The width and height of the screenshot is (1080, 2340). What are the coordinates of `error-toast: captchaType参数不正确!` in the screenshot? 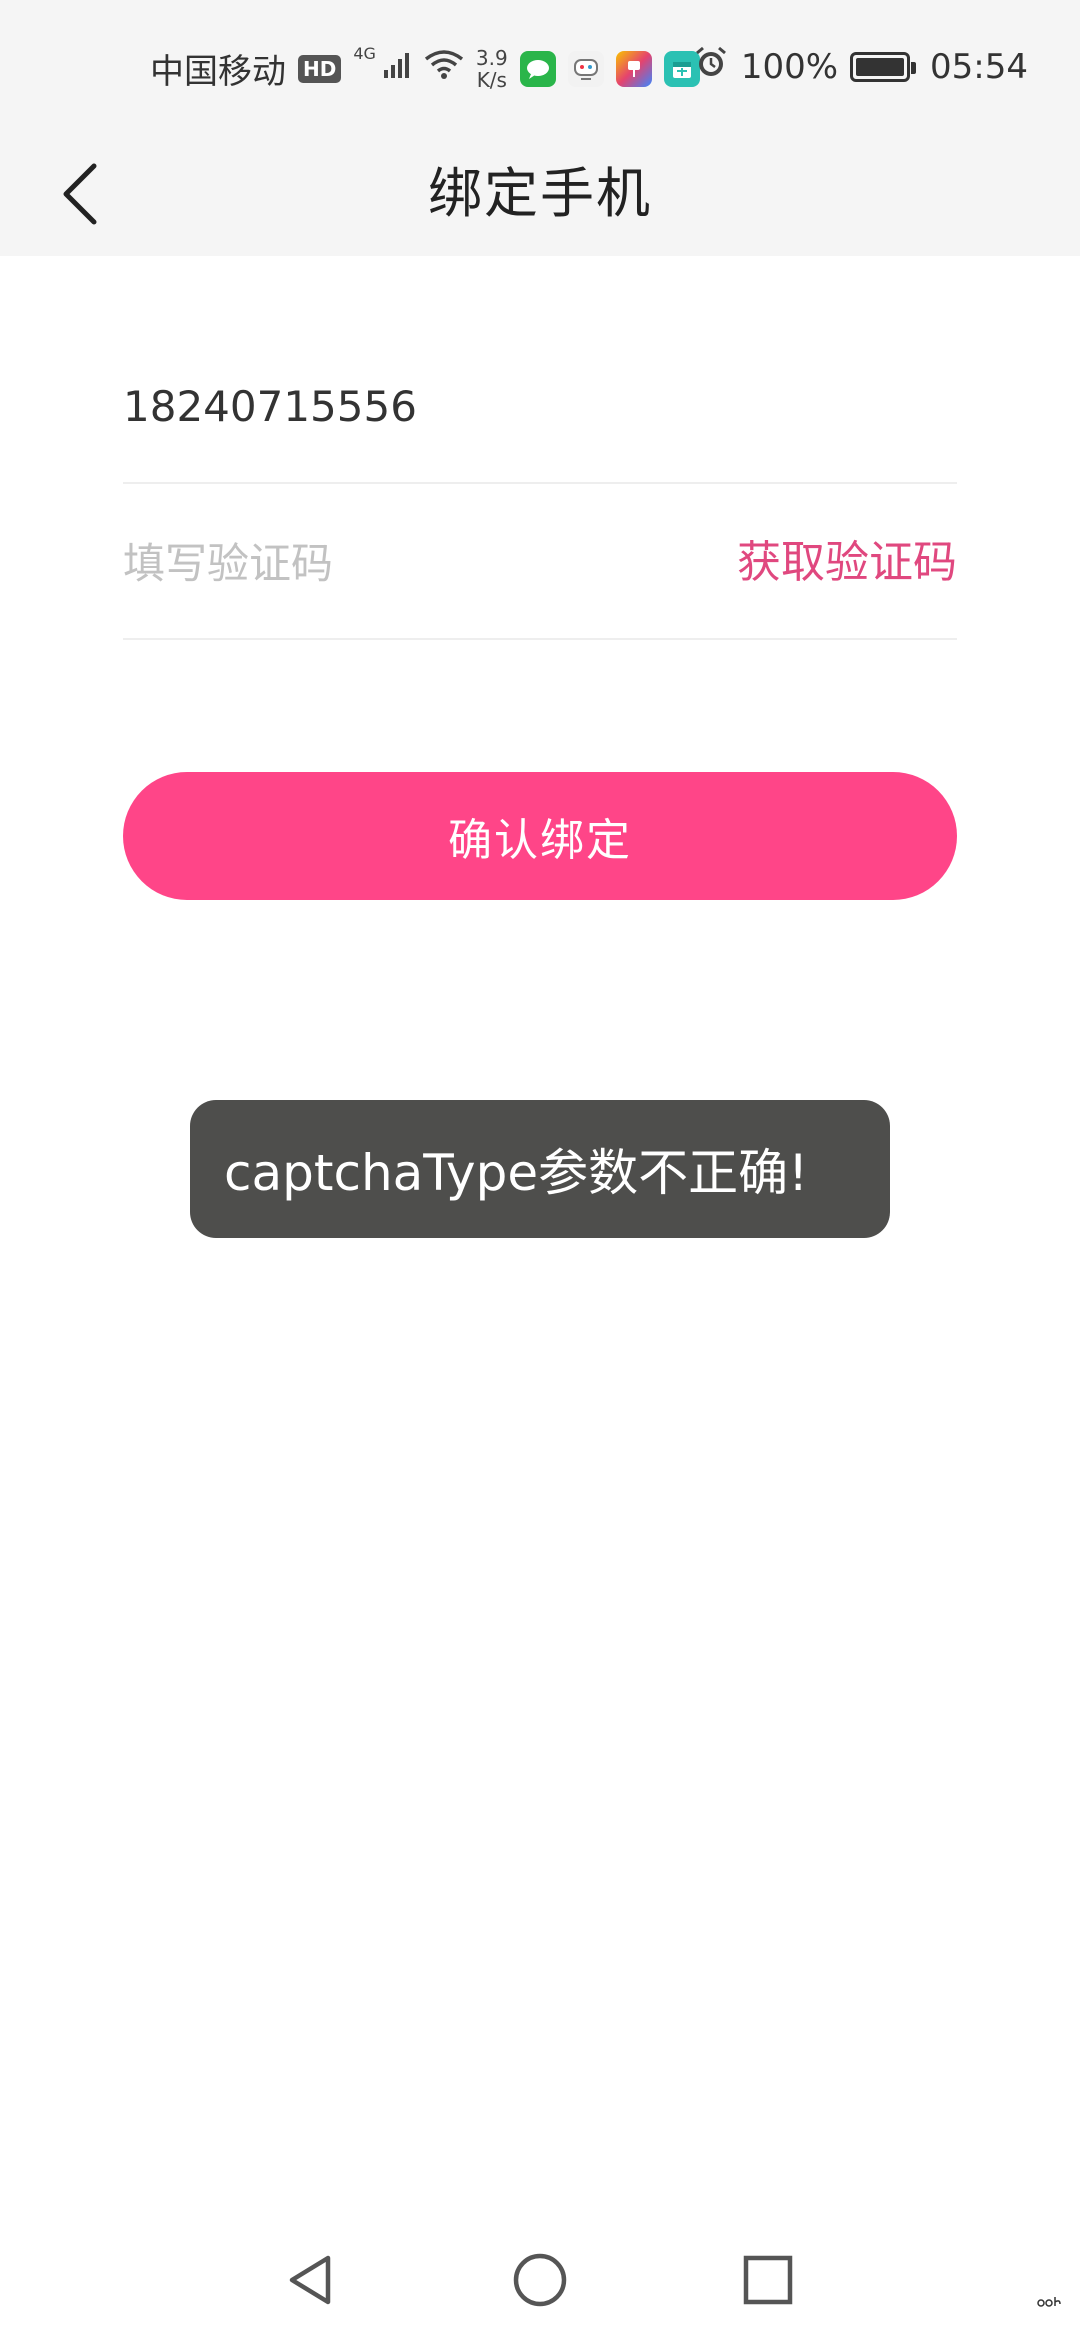 It's located at (540, 1169).